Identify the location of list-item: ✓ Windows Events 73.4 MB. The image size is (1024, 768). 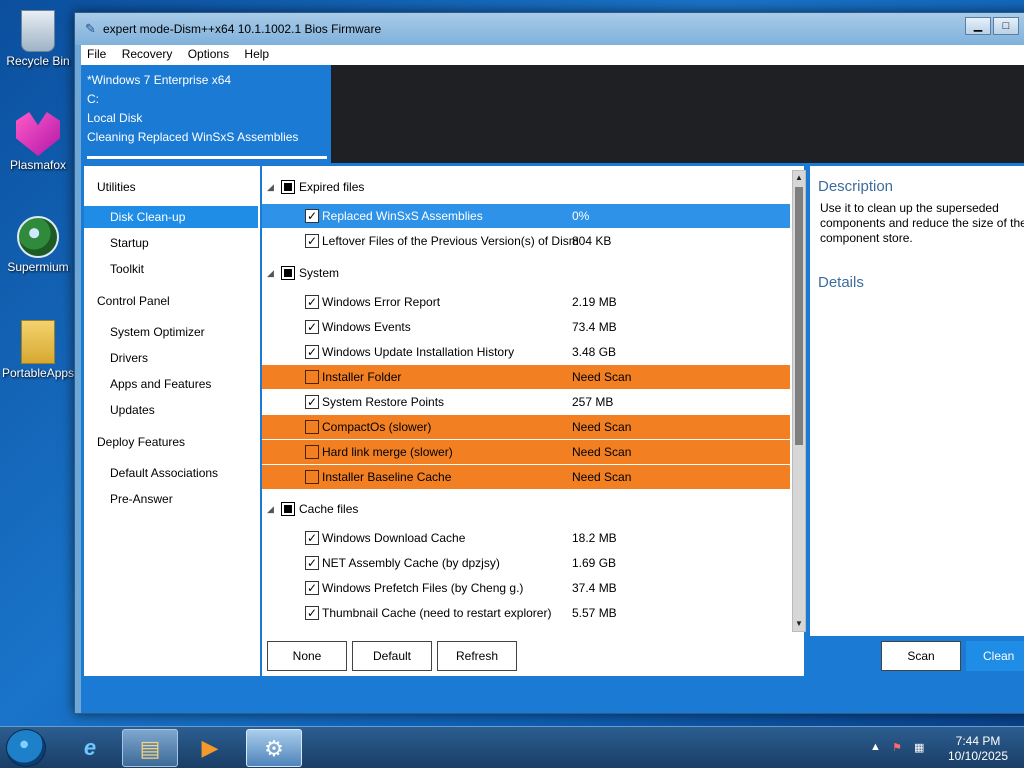
(526, 327).